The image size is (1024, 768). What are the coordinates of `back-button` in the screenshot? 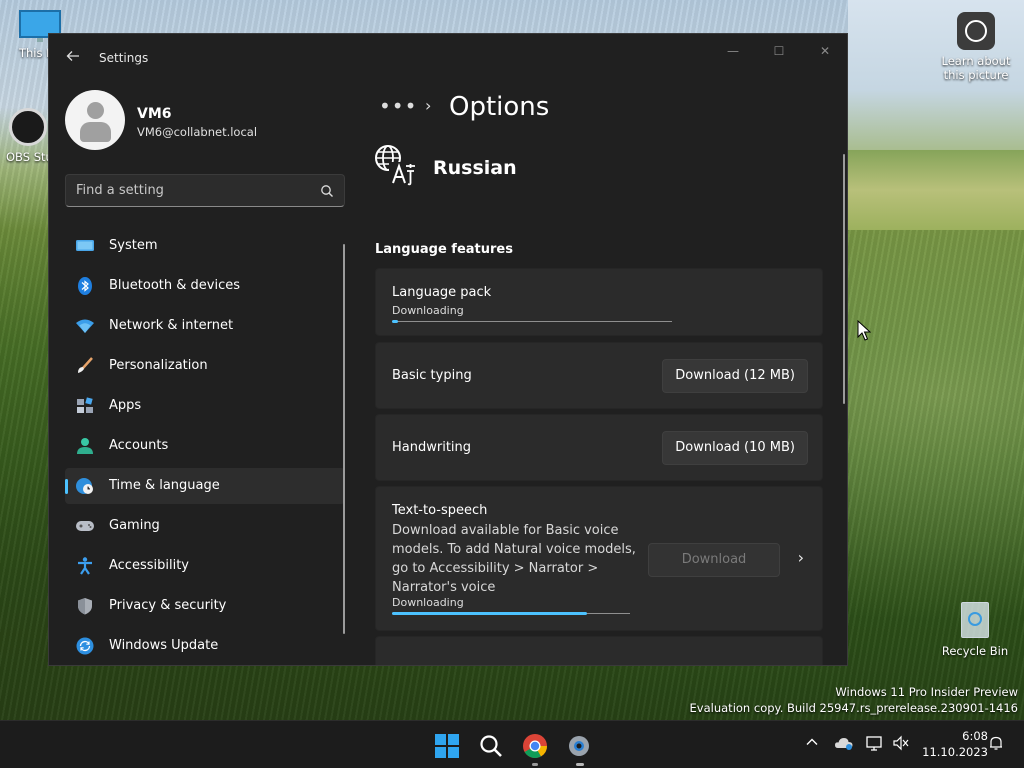 It's located at (73, 58).